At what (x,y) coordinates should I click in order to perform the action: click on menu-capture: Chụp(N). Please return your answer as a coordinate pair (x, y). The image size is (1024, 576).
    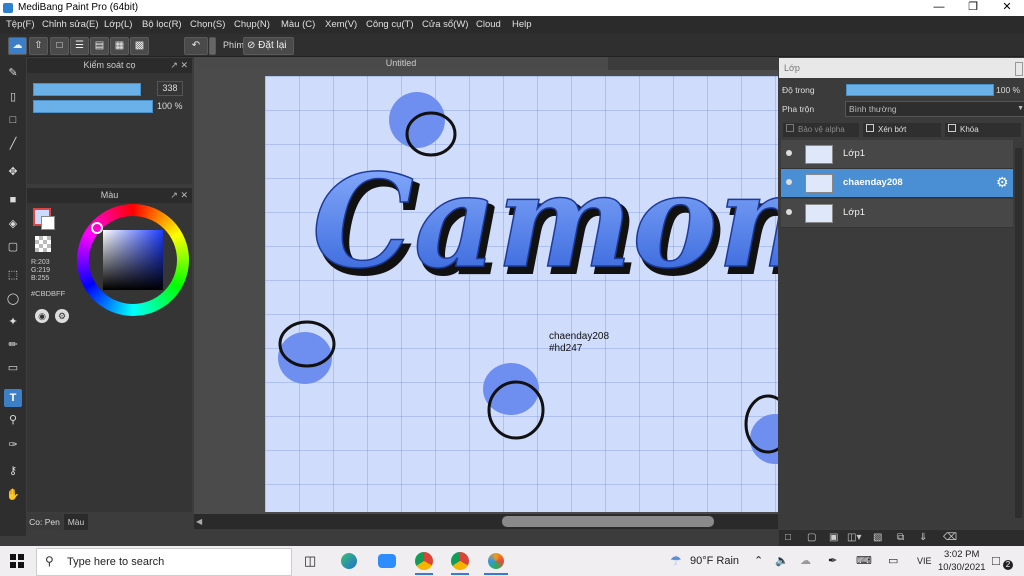
    Looking at the image, I should click on (252, 24).